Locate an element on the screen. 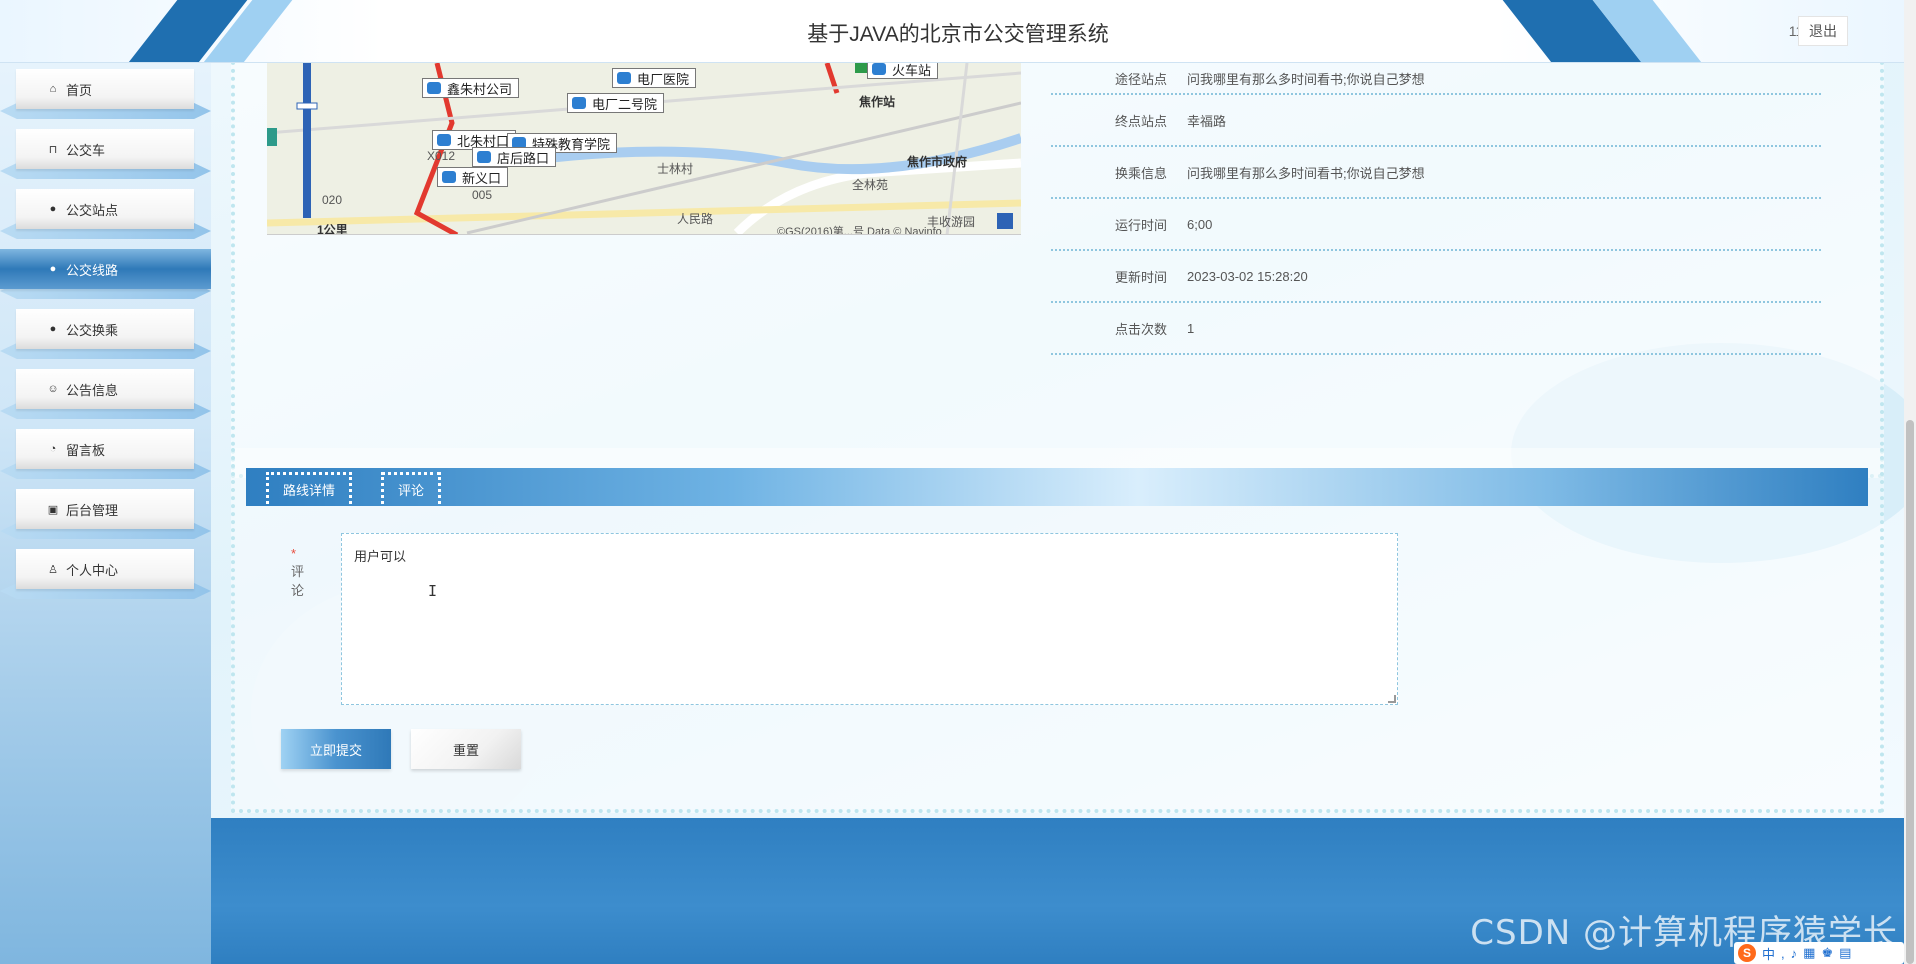 Image resolution: width=1916 pixels, height=964 pixels. logout-button: 退出 is located at coordinates (1823, 31).